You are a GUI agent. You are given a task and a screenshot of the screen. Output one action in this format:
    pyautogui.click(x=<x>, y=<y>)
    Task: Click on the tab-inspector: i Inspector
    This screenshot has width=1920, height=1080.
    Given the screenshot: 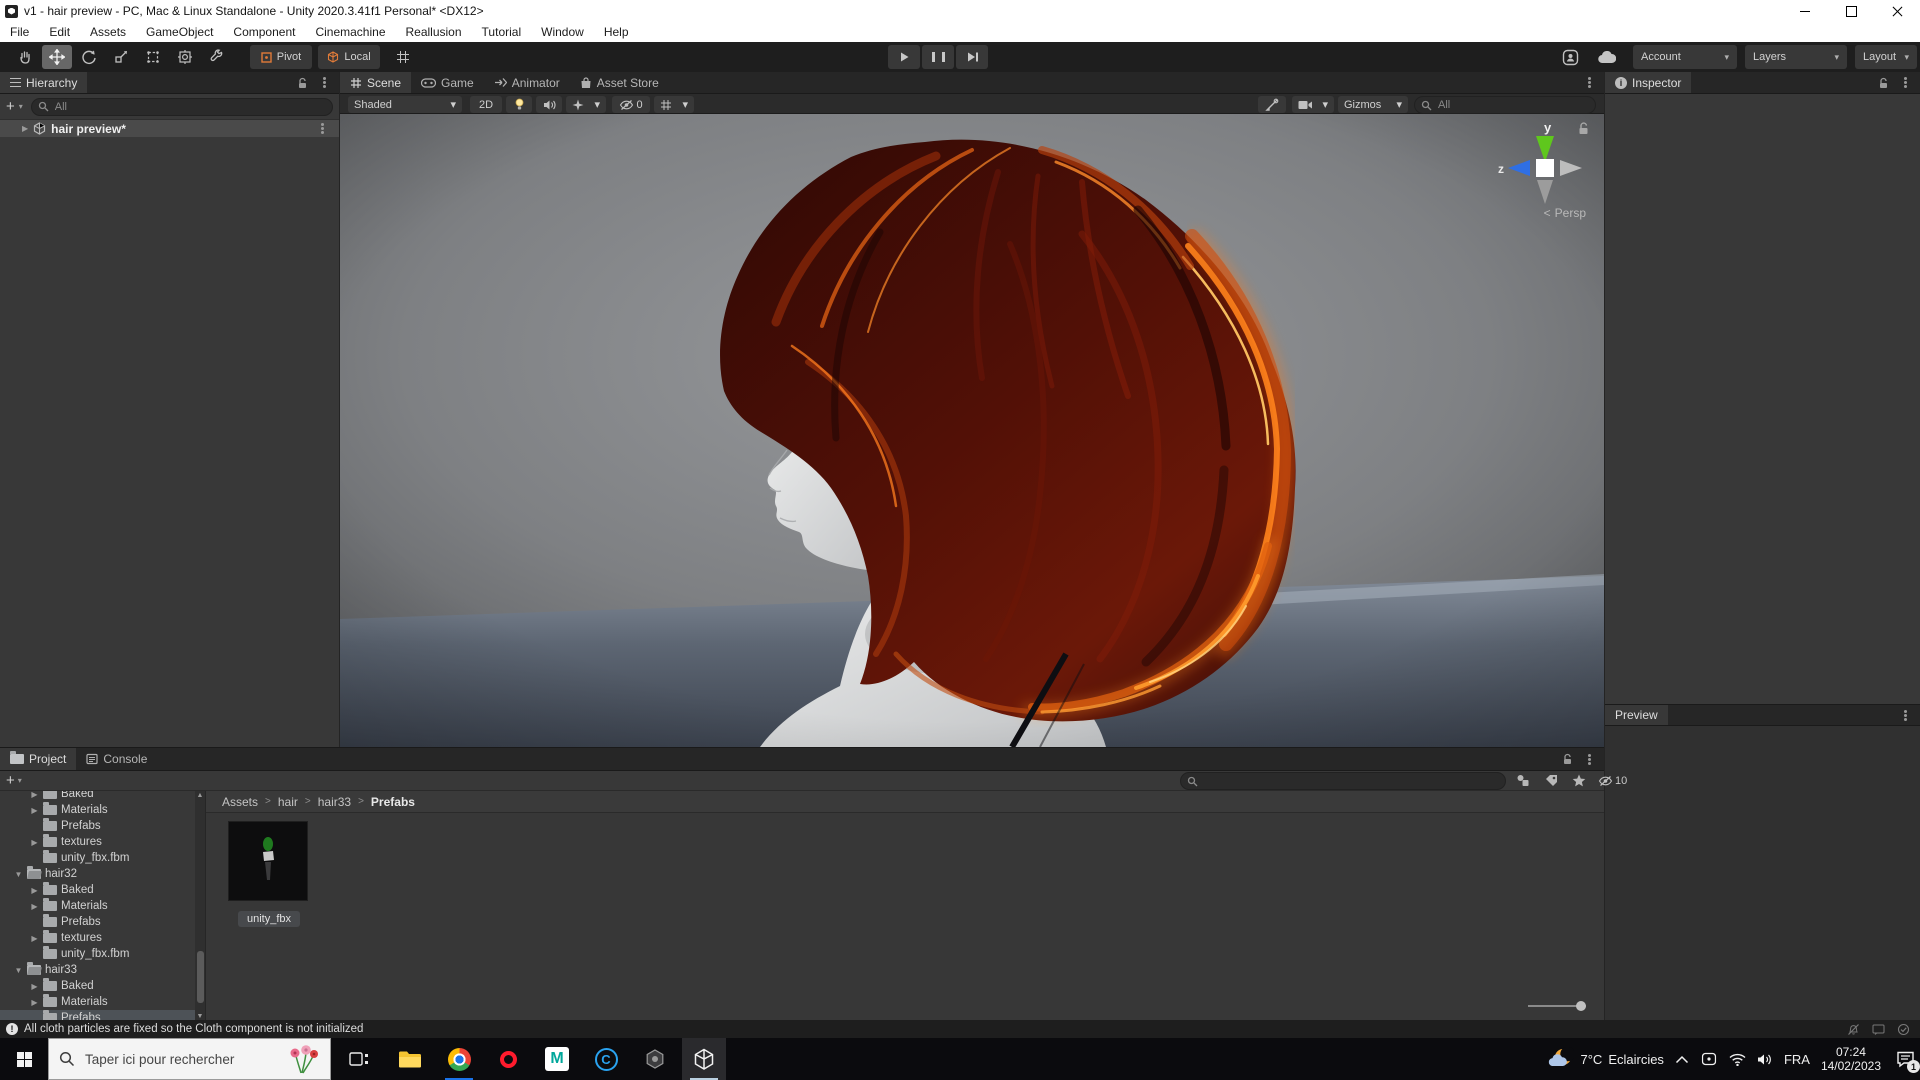 What is the action you would take?
    pyautogui.click(x=1648, y=82)
    